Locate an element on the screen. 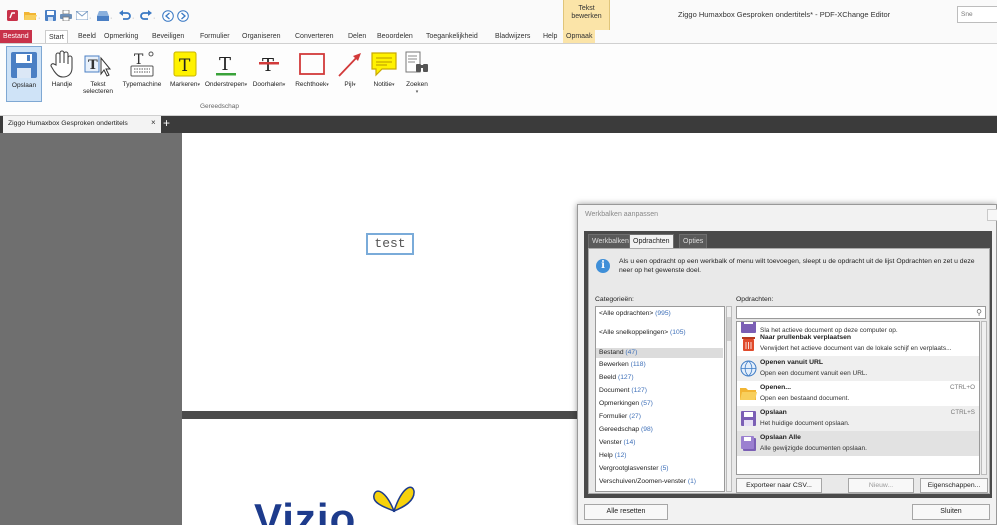  save-icon is located at coordinates (50, 15).